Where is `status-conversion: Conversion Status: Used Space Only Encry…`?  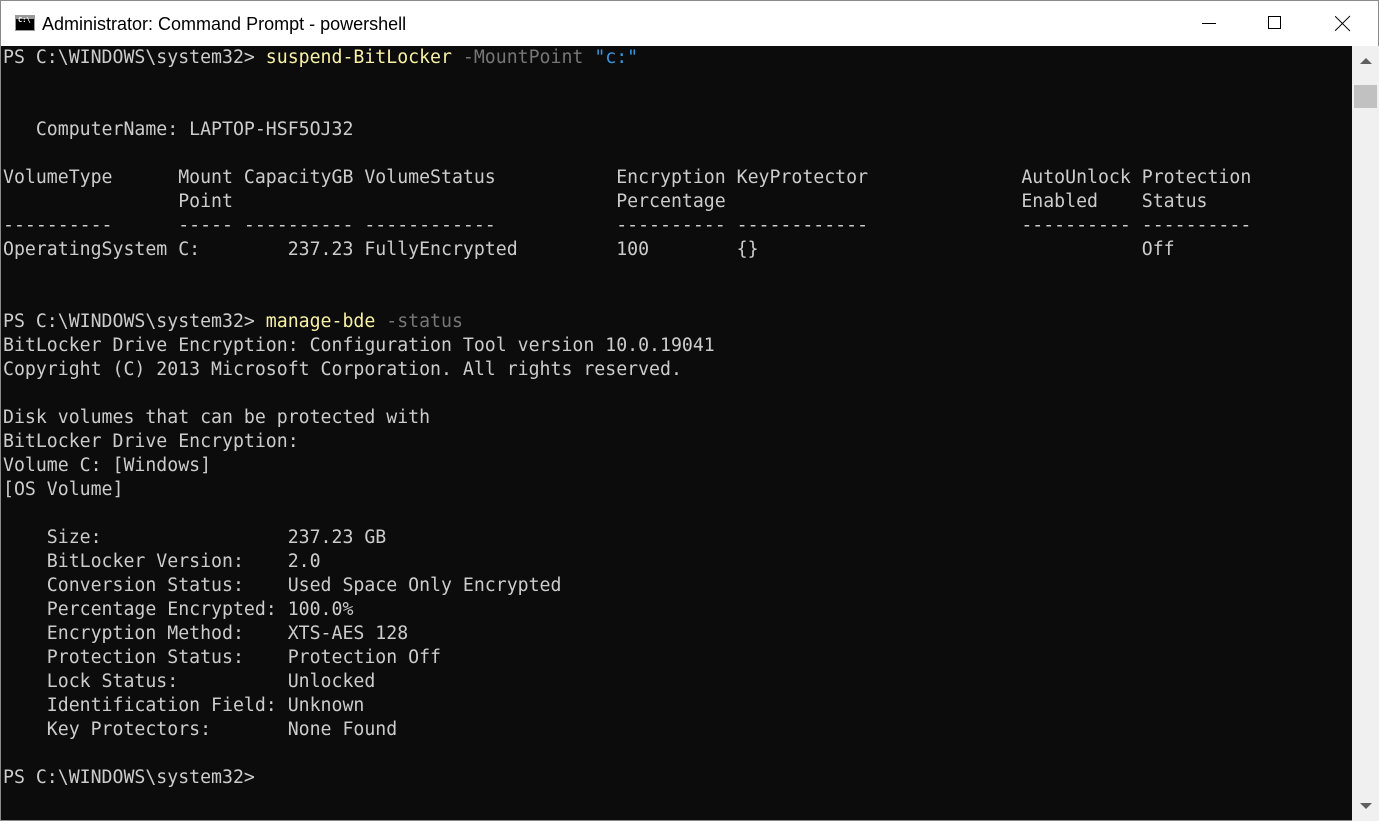
status-conversion: Conversion Status: Used Space Only Encry… is located at coordinates (282, 585).